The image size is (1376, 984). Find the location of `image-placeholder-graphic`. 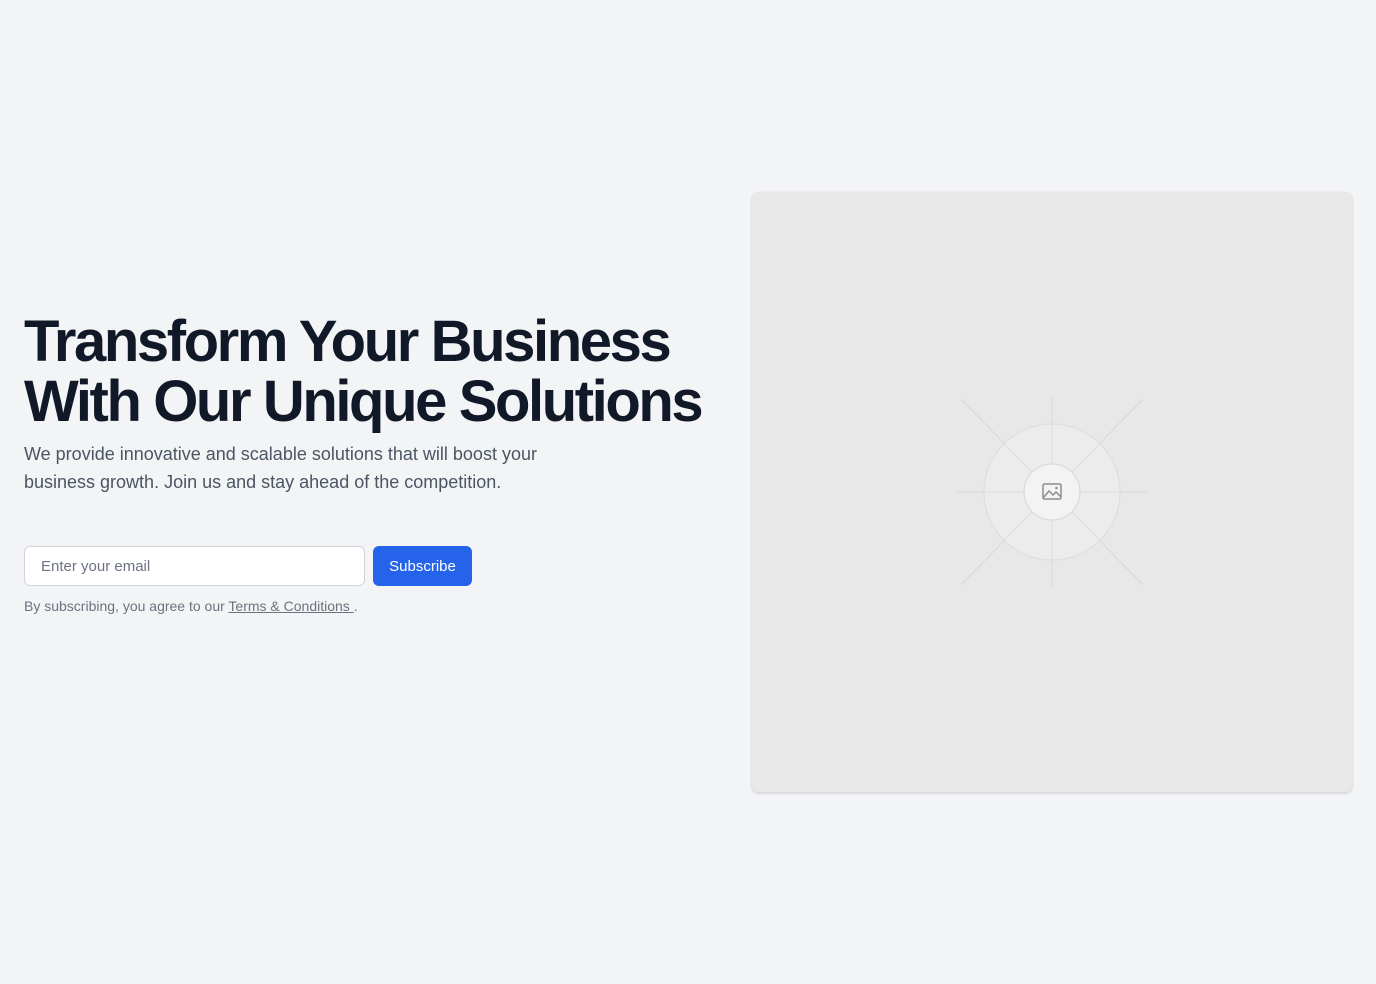

image-placeholder-graphic is located at coordinates (1052, 492).